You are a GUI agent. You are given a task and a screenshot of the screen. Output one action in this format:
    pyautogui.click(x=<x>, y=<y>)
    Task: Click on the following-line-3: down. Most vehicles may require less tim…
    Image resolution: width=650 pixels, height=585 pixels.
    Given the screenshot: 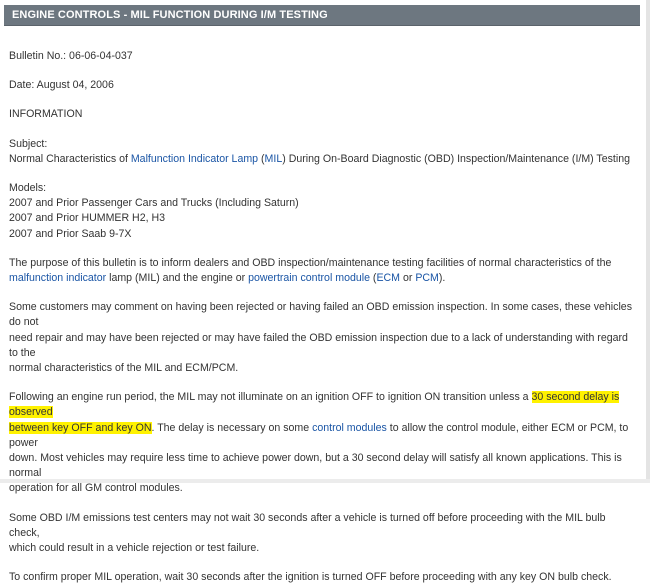 What is the action you would take?
    pyautogui.click(x=315, y=466)
    